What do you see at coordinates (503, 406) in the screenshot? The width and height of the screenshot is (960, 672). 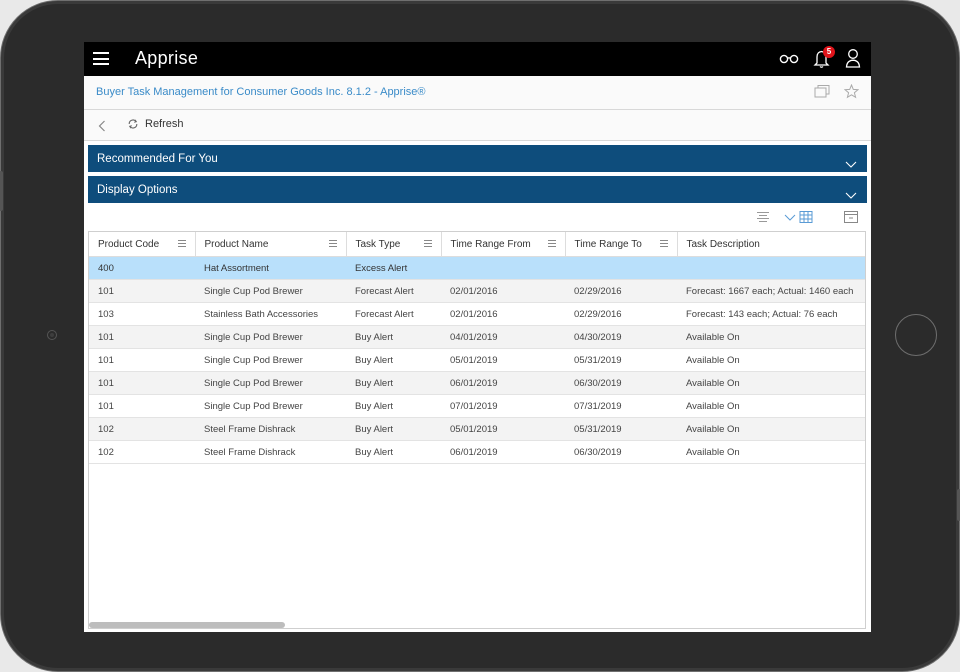 I see `table-cell: 07/01/2019` at bounding box center [503, 406].